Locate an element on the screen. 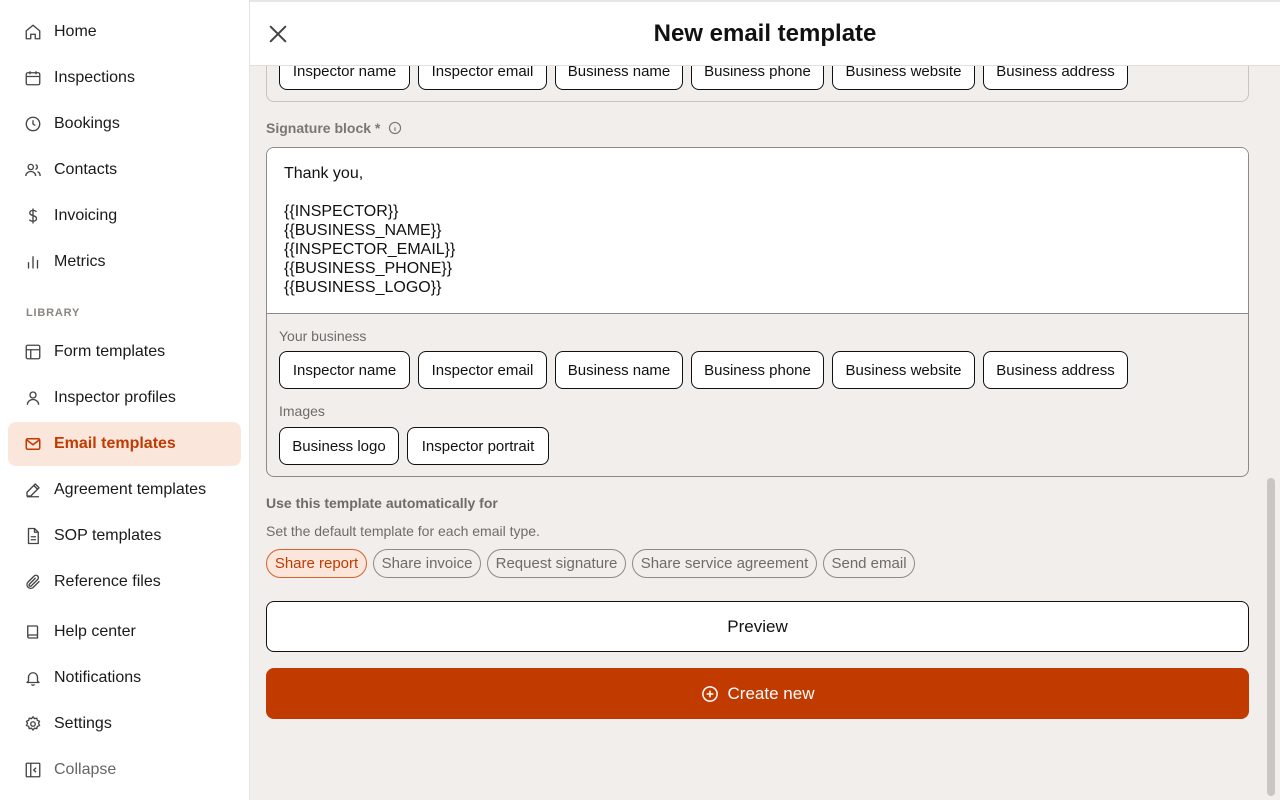  chip-business-website: Business website is located at coordinates (903, 370).